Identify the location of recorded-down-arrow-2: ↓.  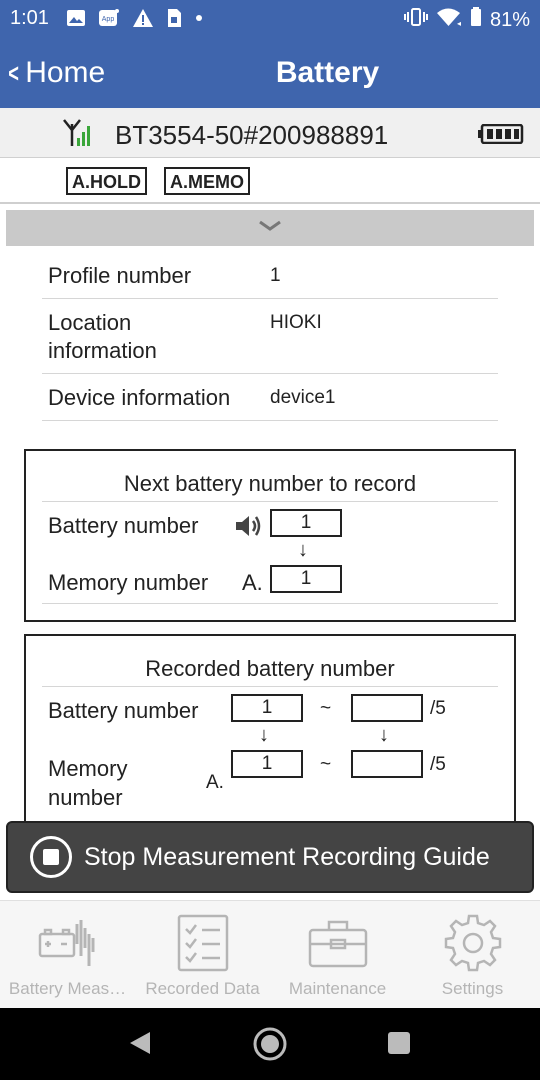
(384, 735).